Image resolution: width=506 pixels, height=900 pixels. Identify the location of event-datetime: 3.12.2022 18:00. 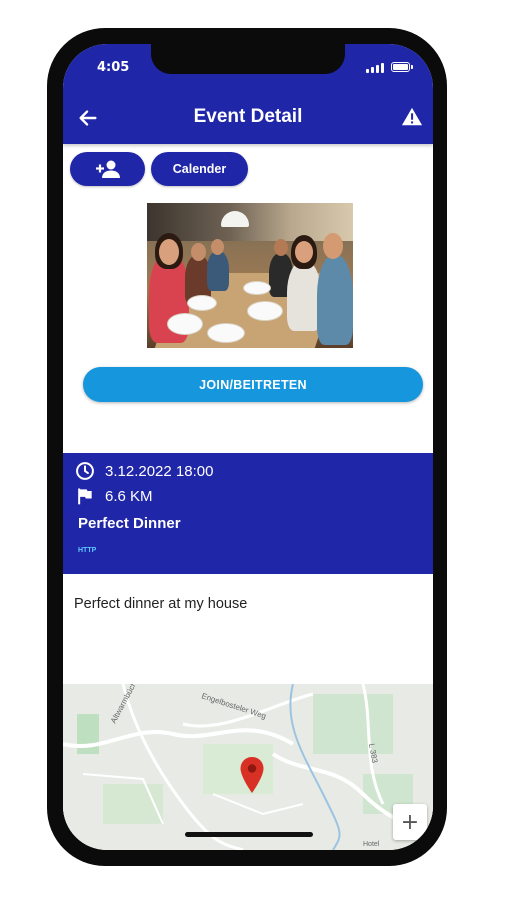
(159, 471).